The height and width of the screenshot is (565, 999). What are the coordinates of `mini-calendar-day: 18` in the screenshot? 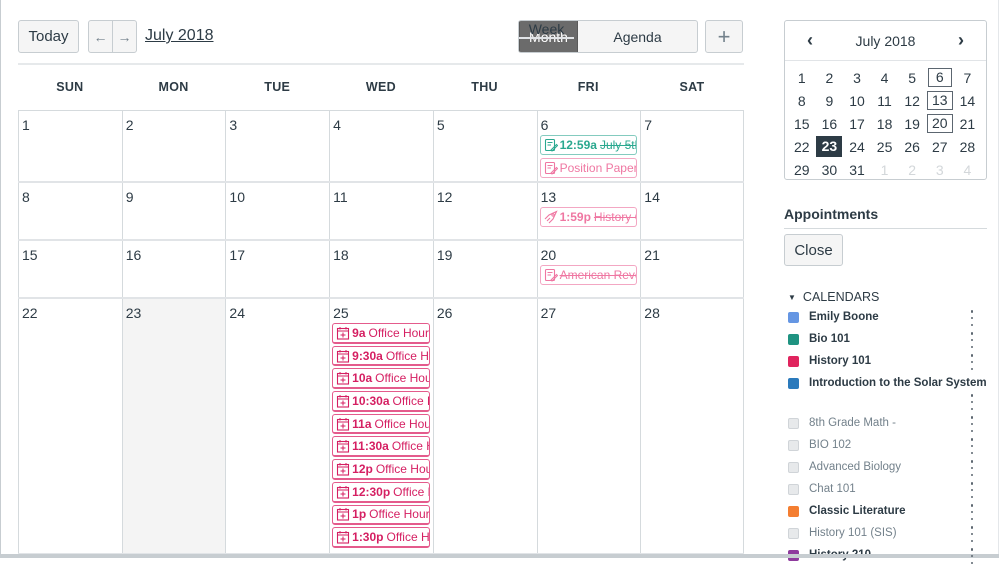 It's located at (885, 123).